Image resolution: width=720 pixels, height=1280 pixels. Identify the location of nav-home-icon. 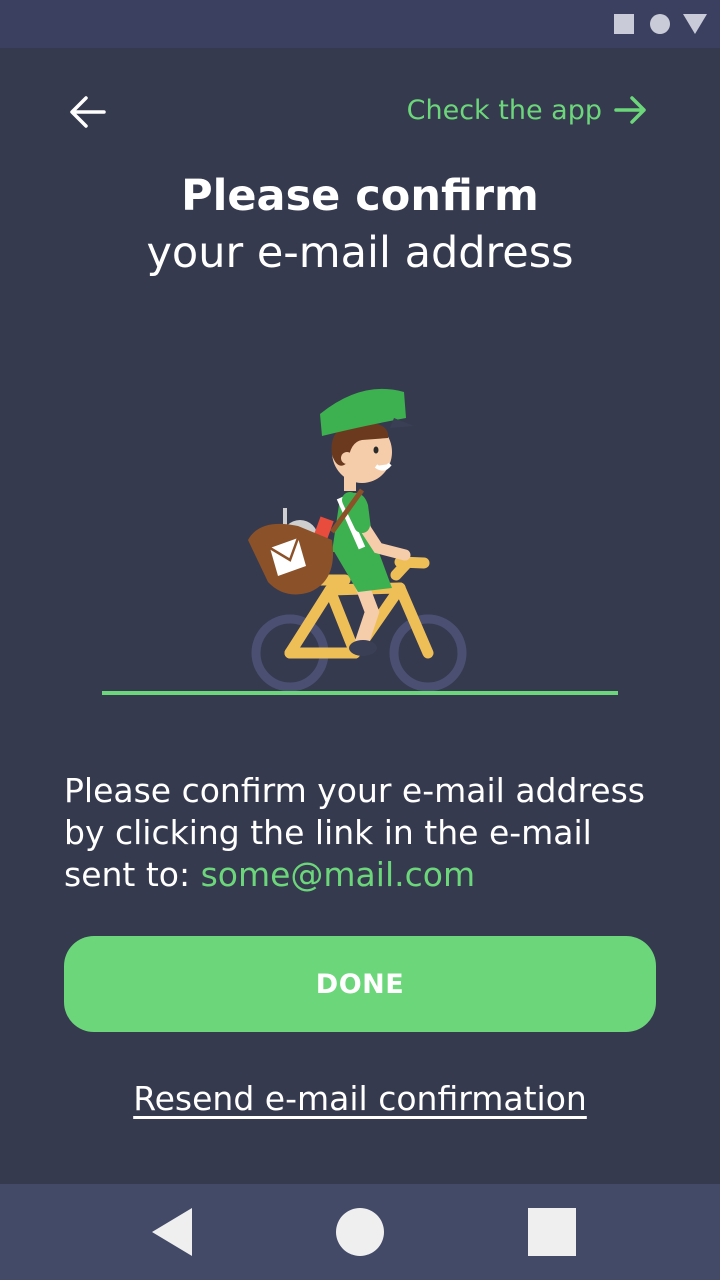
(360, 1232).